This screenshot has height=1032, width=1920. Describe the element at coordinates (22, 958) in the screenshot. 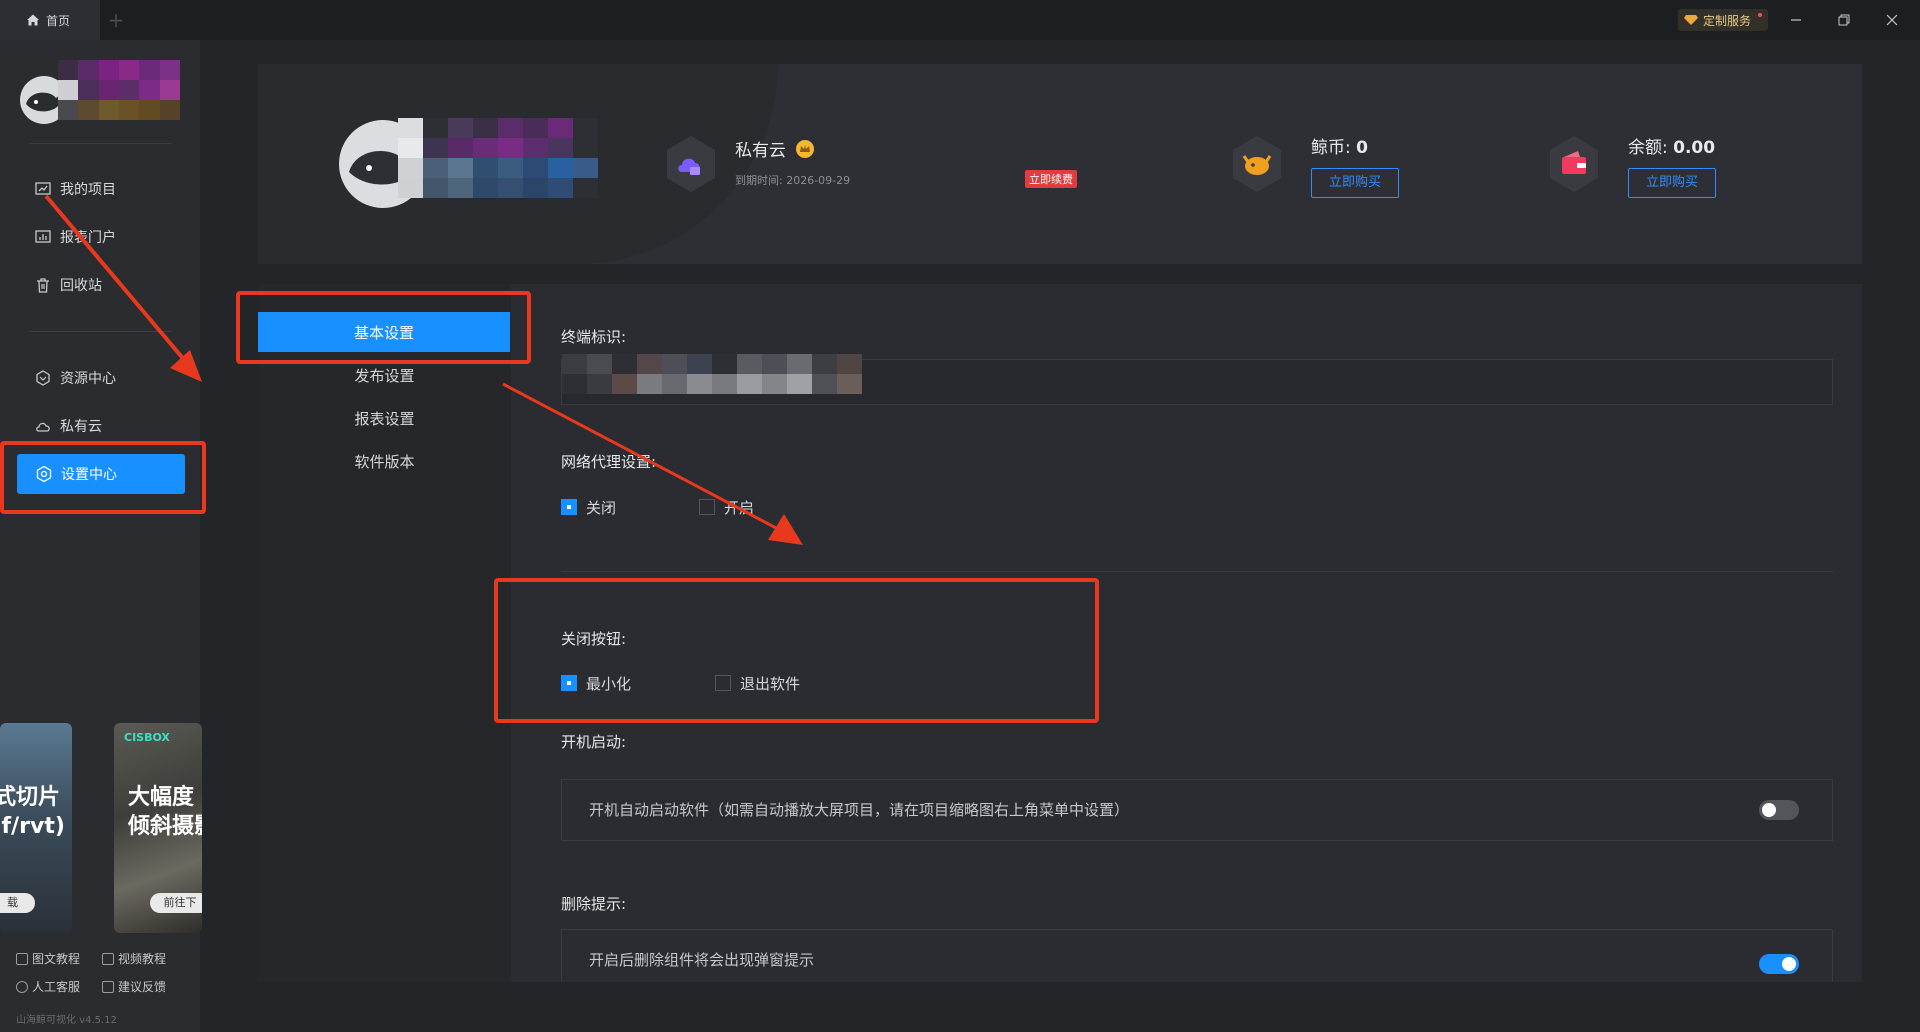

I see `document-icon` at that location.